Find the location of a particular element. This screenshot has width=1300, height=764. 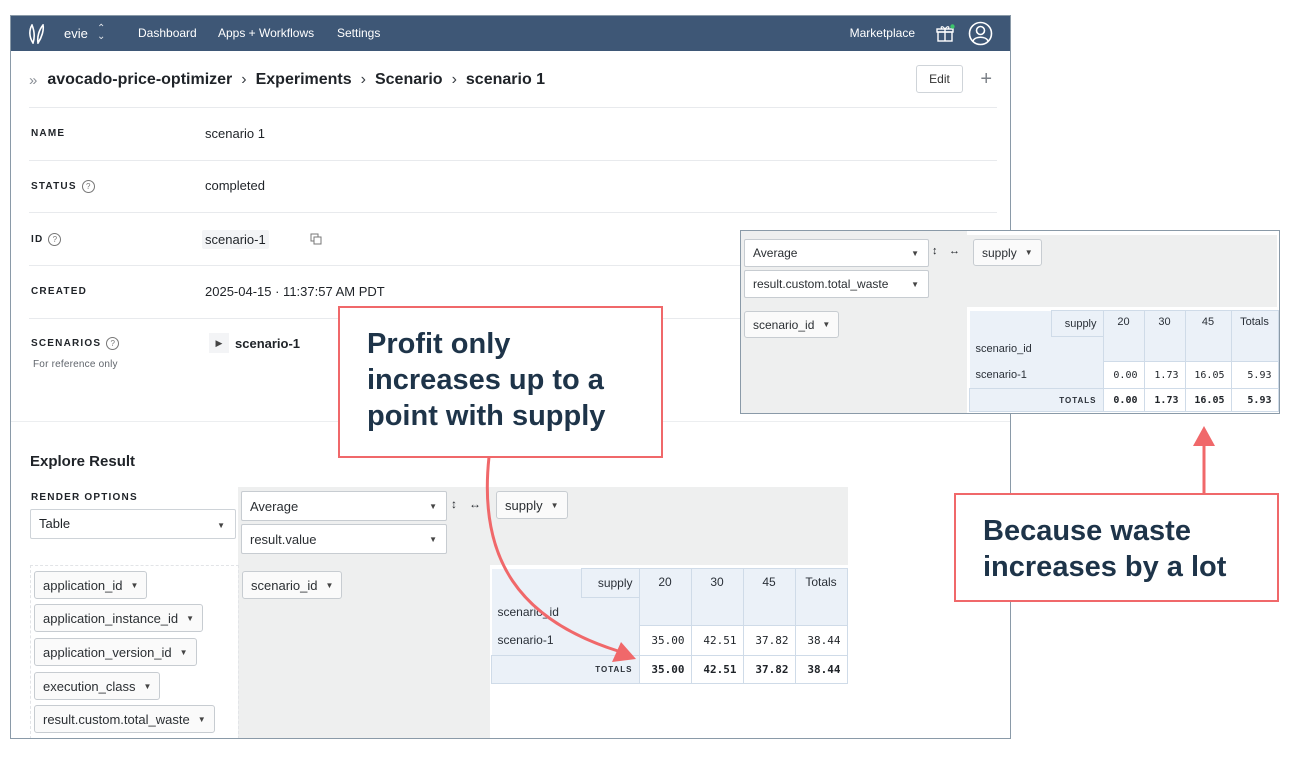

value-field-value: result.value is located at coordinates (283, 539).